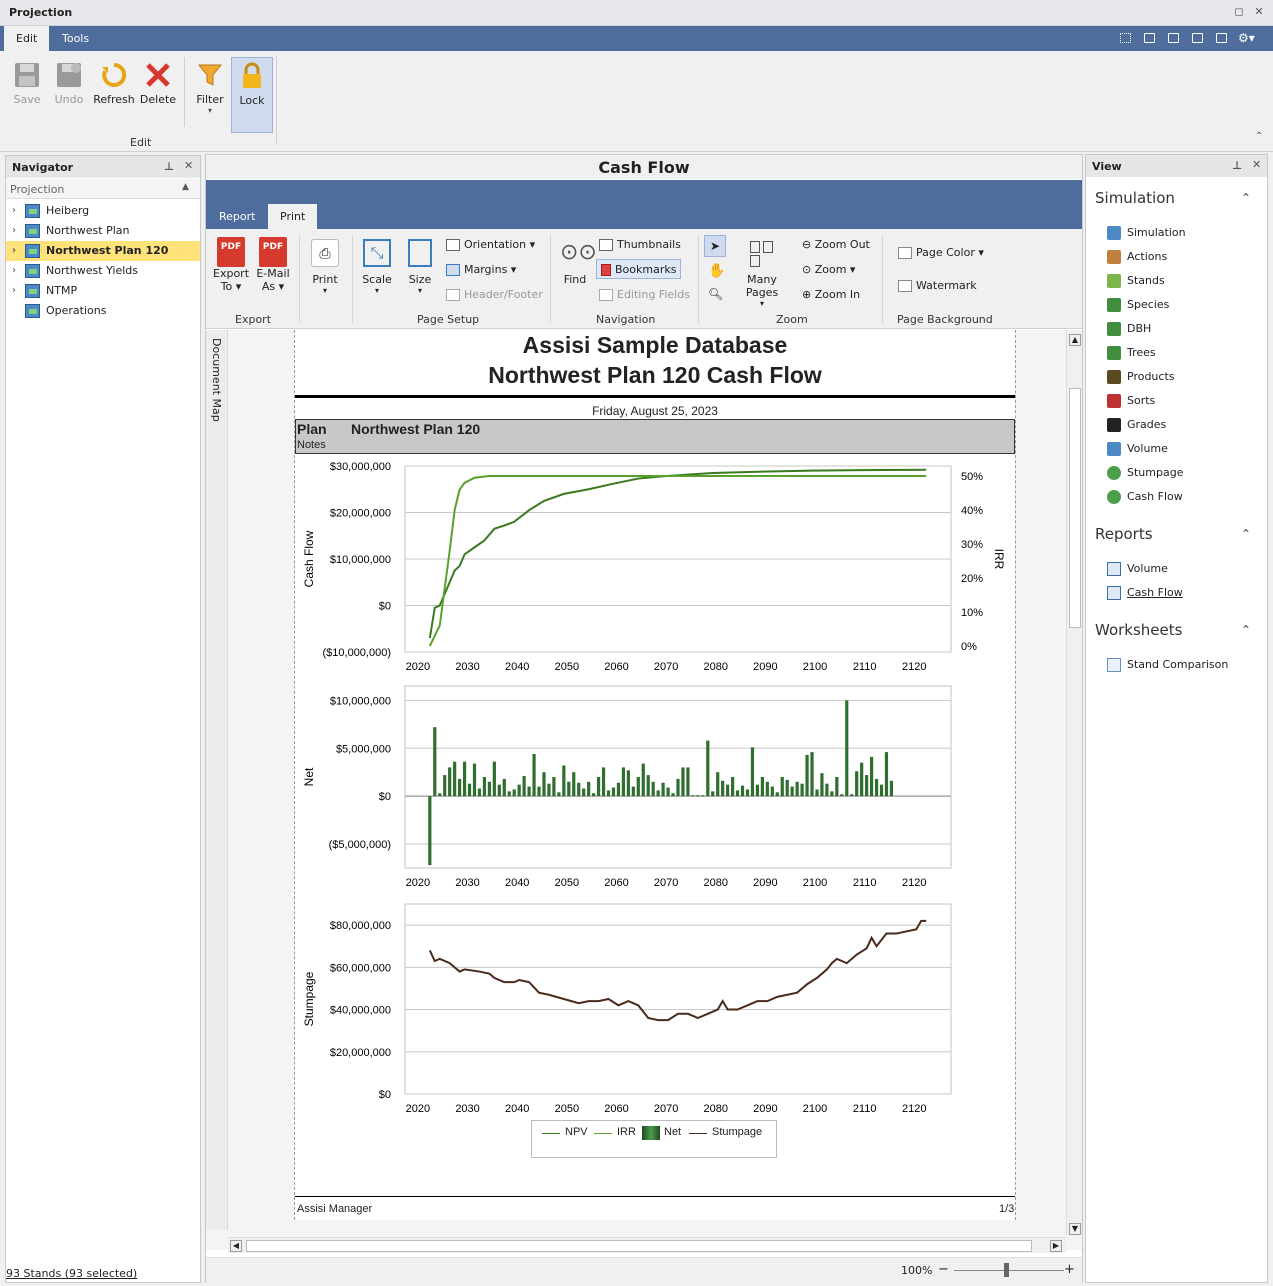  Describe the element at coordinates (103, 291) in the screenshot. I see `nav-item-ntmp: › NTMP` at that location.